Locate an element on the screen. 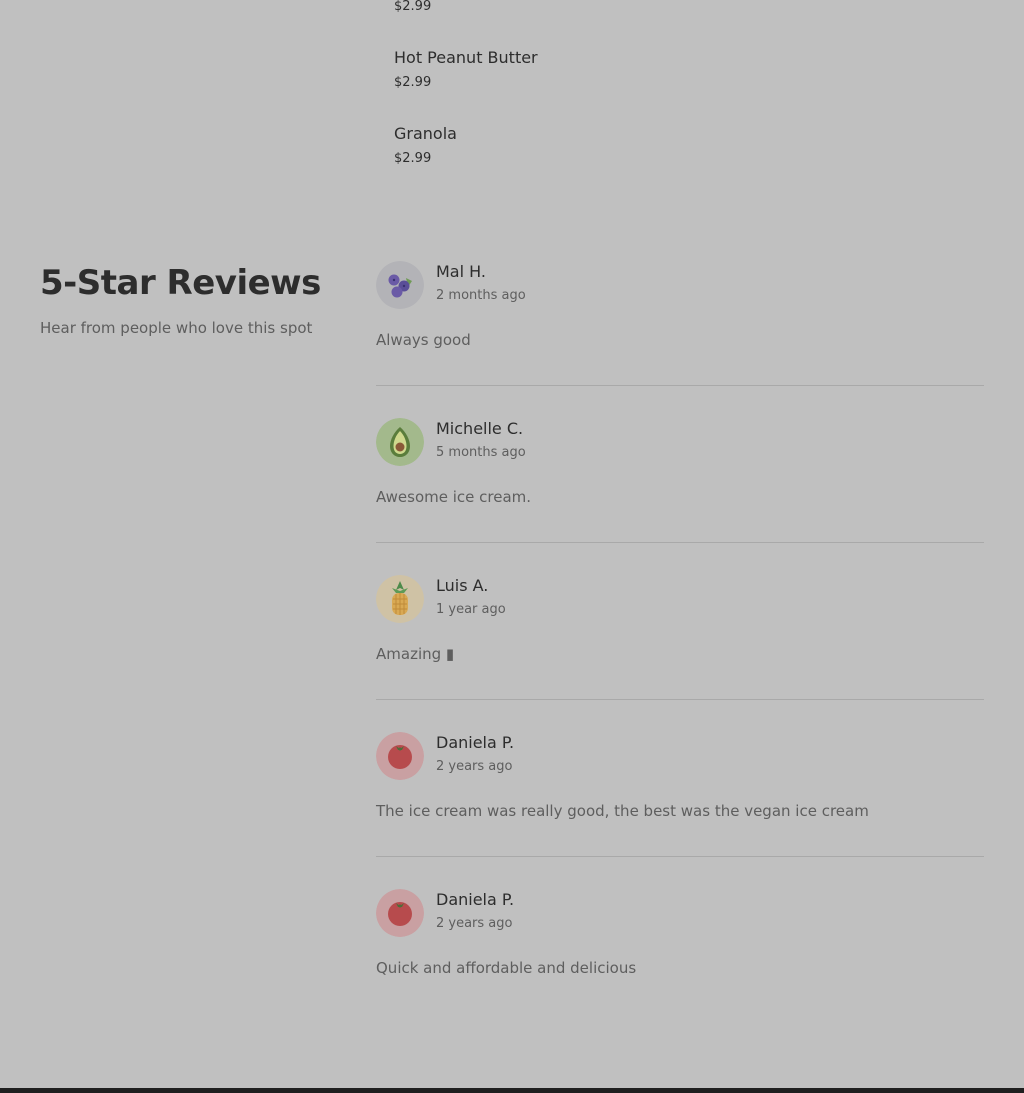 Image resolution: width=1024 pixels, height=1093 pixels. avocado-icon is located at coordinates (400, 442).